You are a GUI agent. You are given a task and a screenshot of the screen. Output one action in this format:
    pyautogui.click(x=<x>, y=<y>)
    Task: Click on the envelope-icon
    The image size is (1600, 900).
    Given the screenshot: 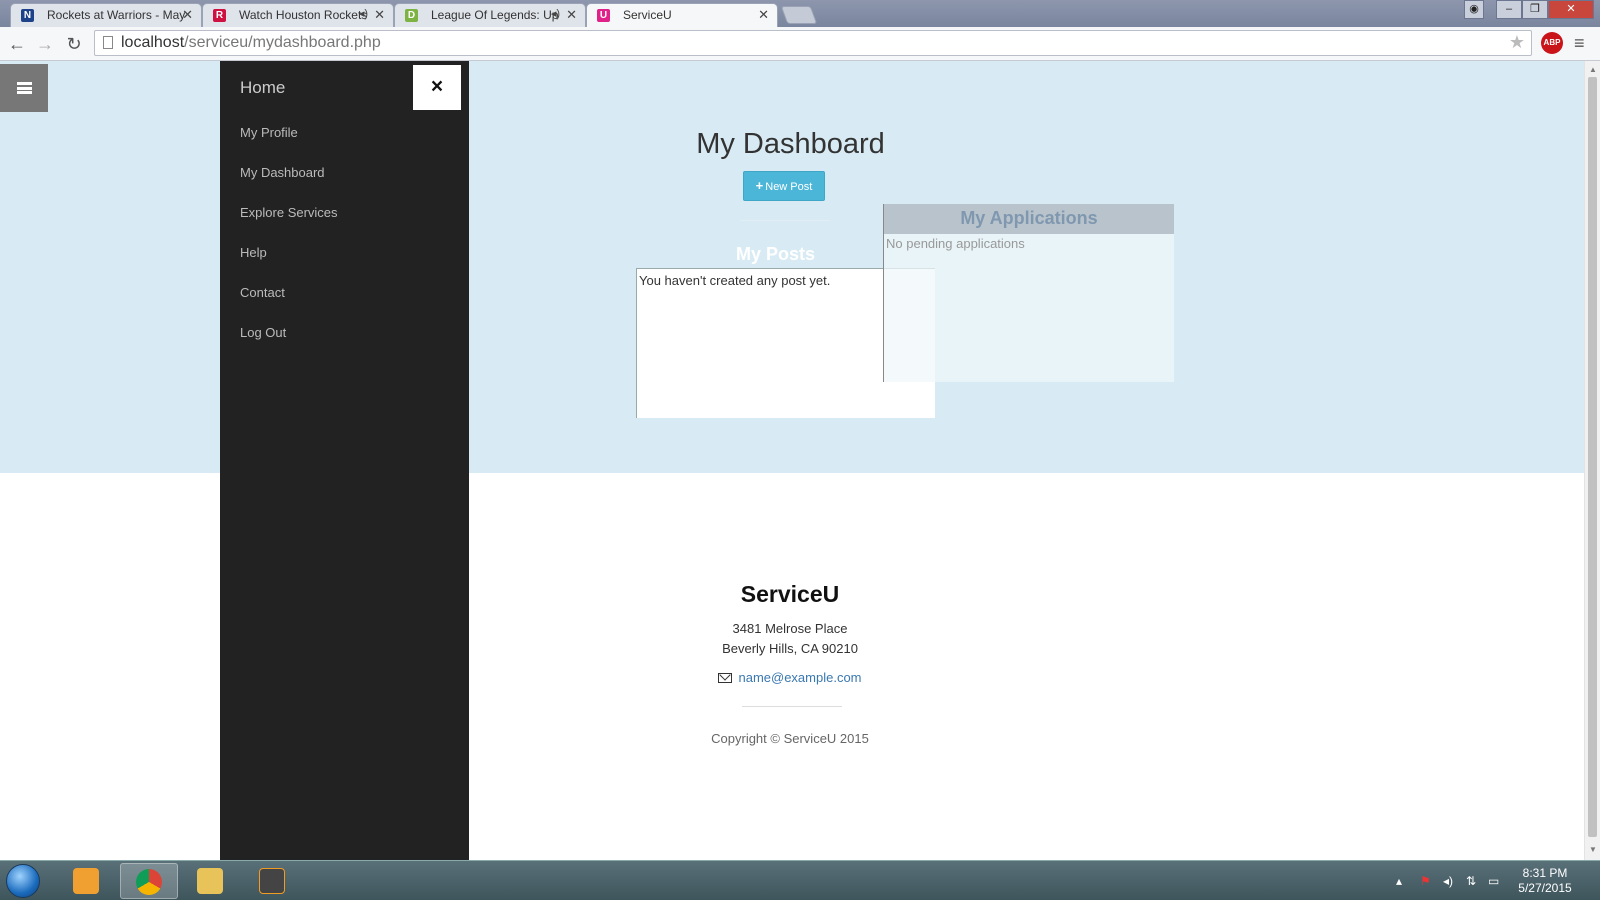 What is the action you would take?
    pyautogui.click(x=725, y=678)
    